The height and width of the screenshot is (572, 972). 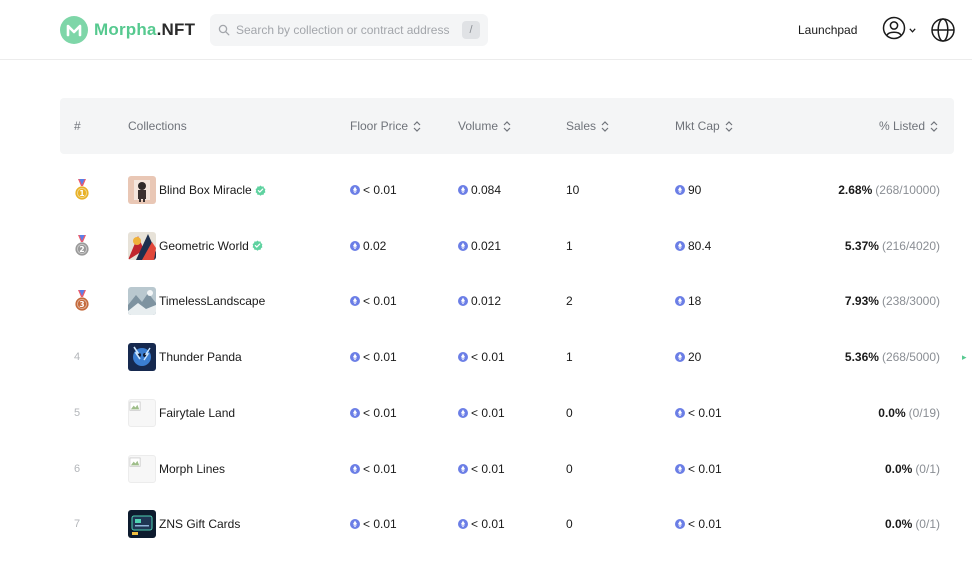 What do you see at coordinates (176, 29) in the screenshot?
I see `brand-name-part2: .NFT` at bounding box center [176, 29].